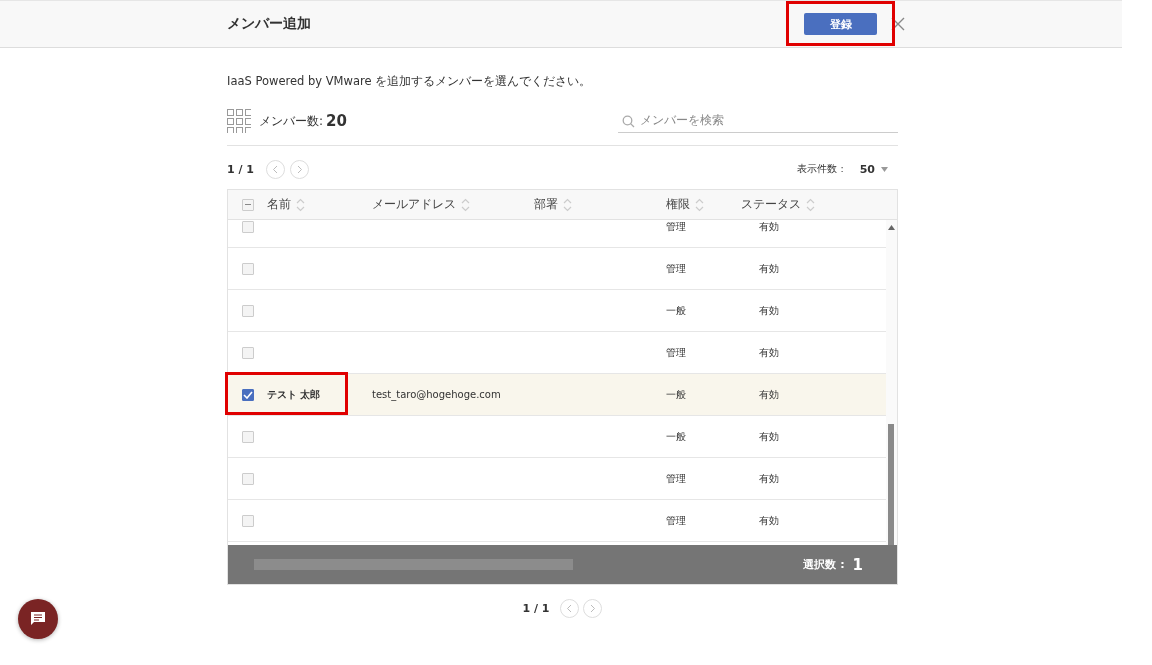 The width and height of the screenshot is (1152, 665). Describe the element at coordinates (294, 394) in the screenshot. I see `table-cell: テスト 太郎` at that location.